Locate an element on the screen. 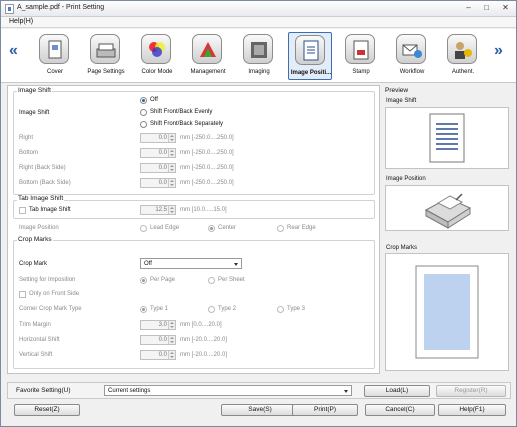  tab-stamp: Stamp is located at coordinates (361, 56).